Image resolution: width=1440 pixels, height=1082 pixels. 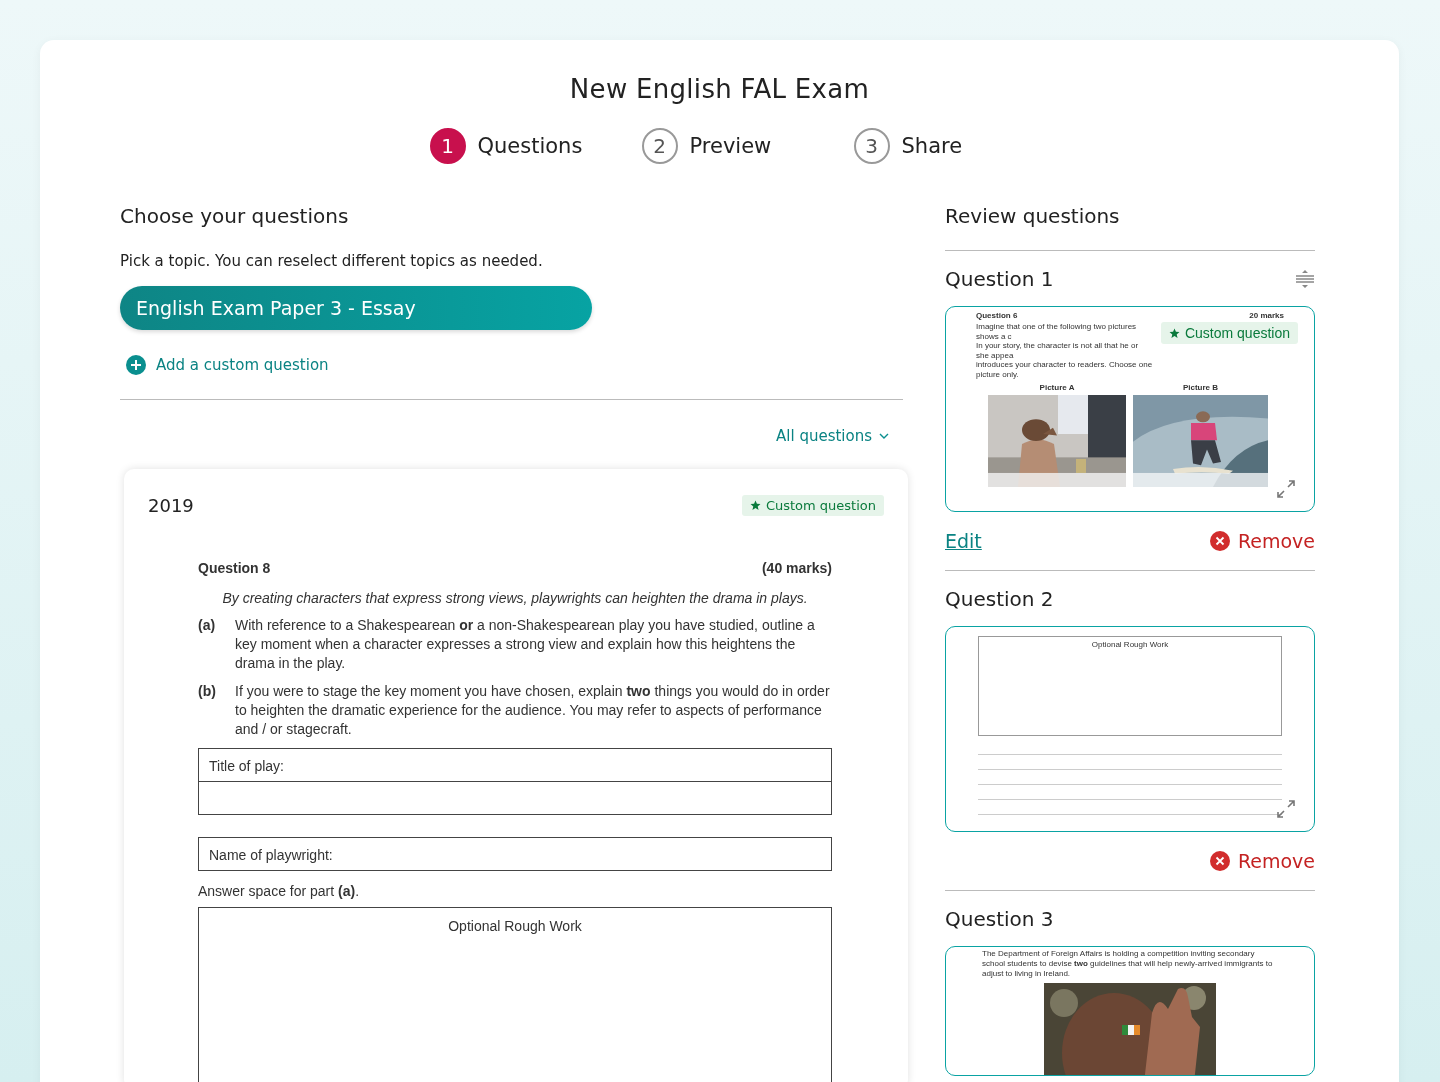 What do you see at coordinates (1128, 964) in the screenshot?
I see `thumb-question-text: The Department of Foreign Affairs is holding a competition inviting secondary school students to devise two guidelines that will help newly-arrived immigrants to adjust to living in Ireland.` at bounding box center [1128, 964].